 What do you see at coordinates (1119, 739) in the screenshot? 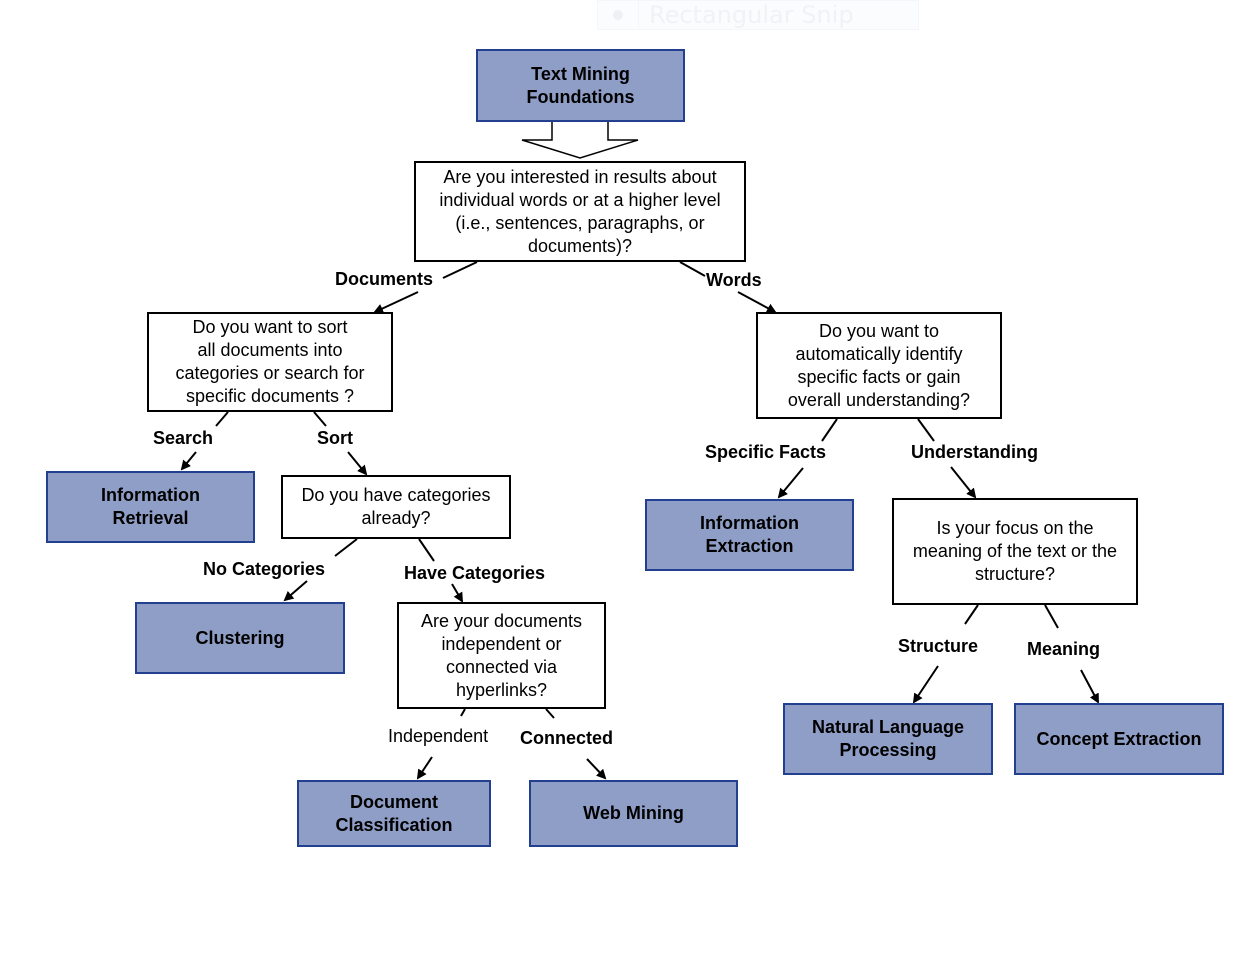
I see `outcome-concept-extraction: Concept Extraction` at bounding box center [1119, 739].